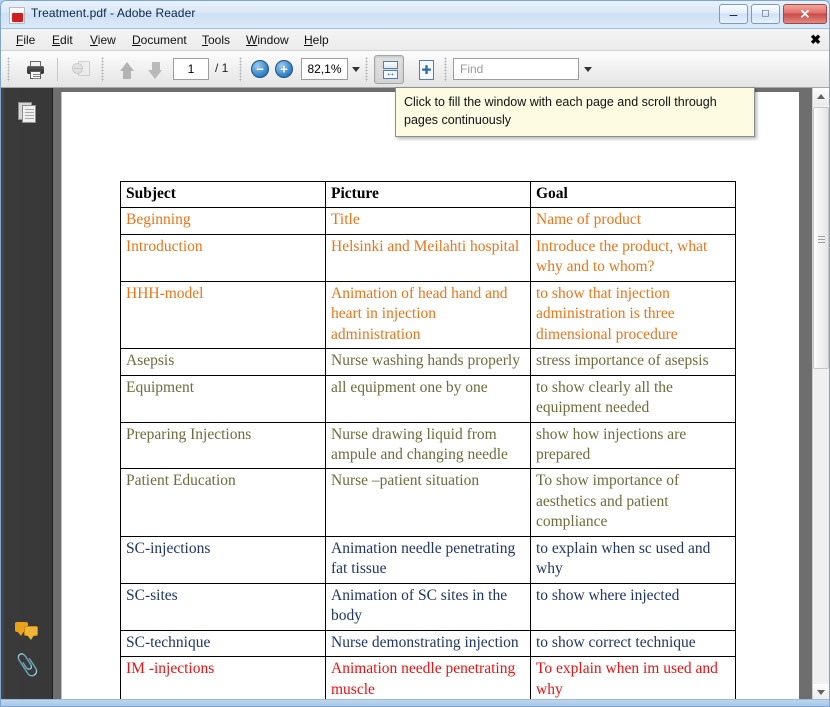  What do you see at coordinates (633, 643) in the screenshot?
I see `cell-goal: to show correct technique` at bounding box center [633, 643].